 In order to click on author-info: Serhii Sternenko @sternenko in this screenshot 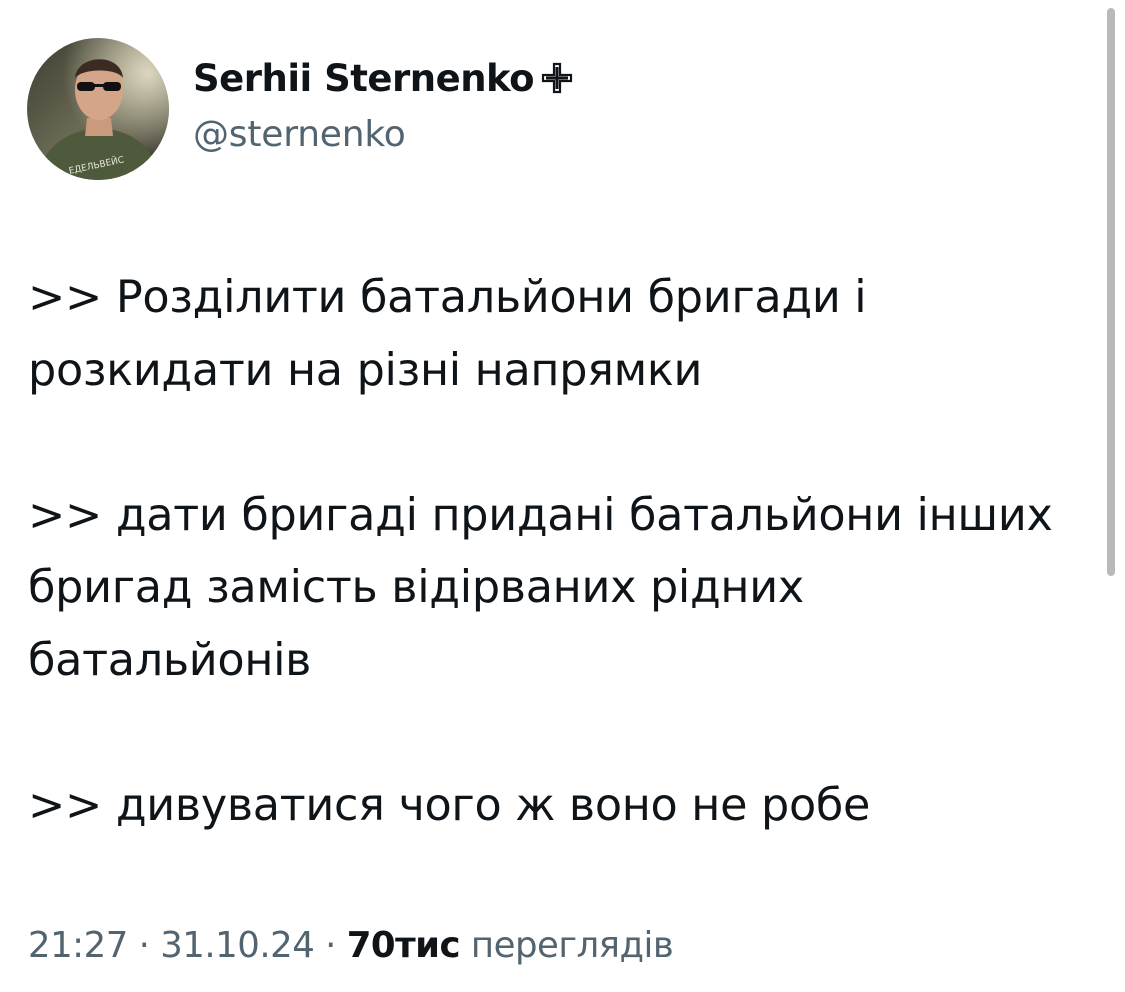, I will do `click(383, 103)`.